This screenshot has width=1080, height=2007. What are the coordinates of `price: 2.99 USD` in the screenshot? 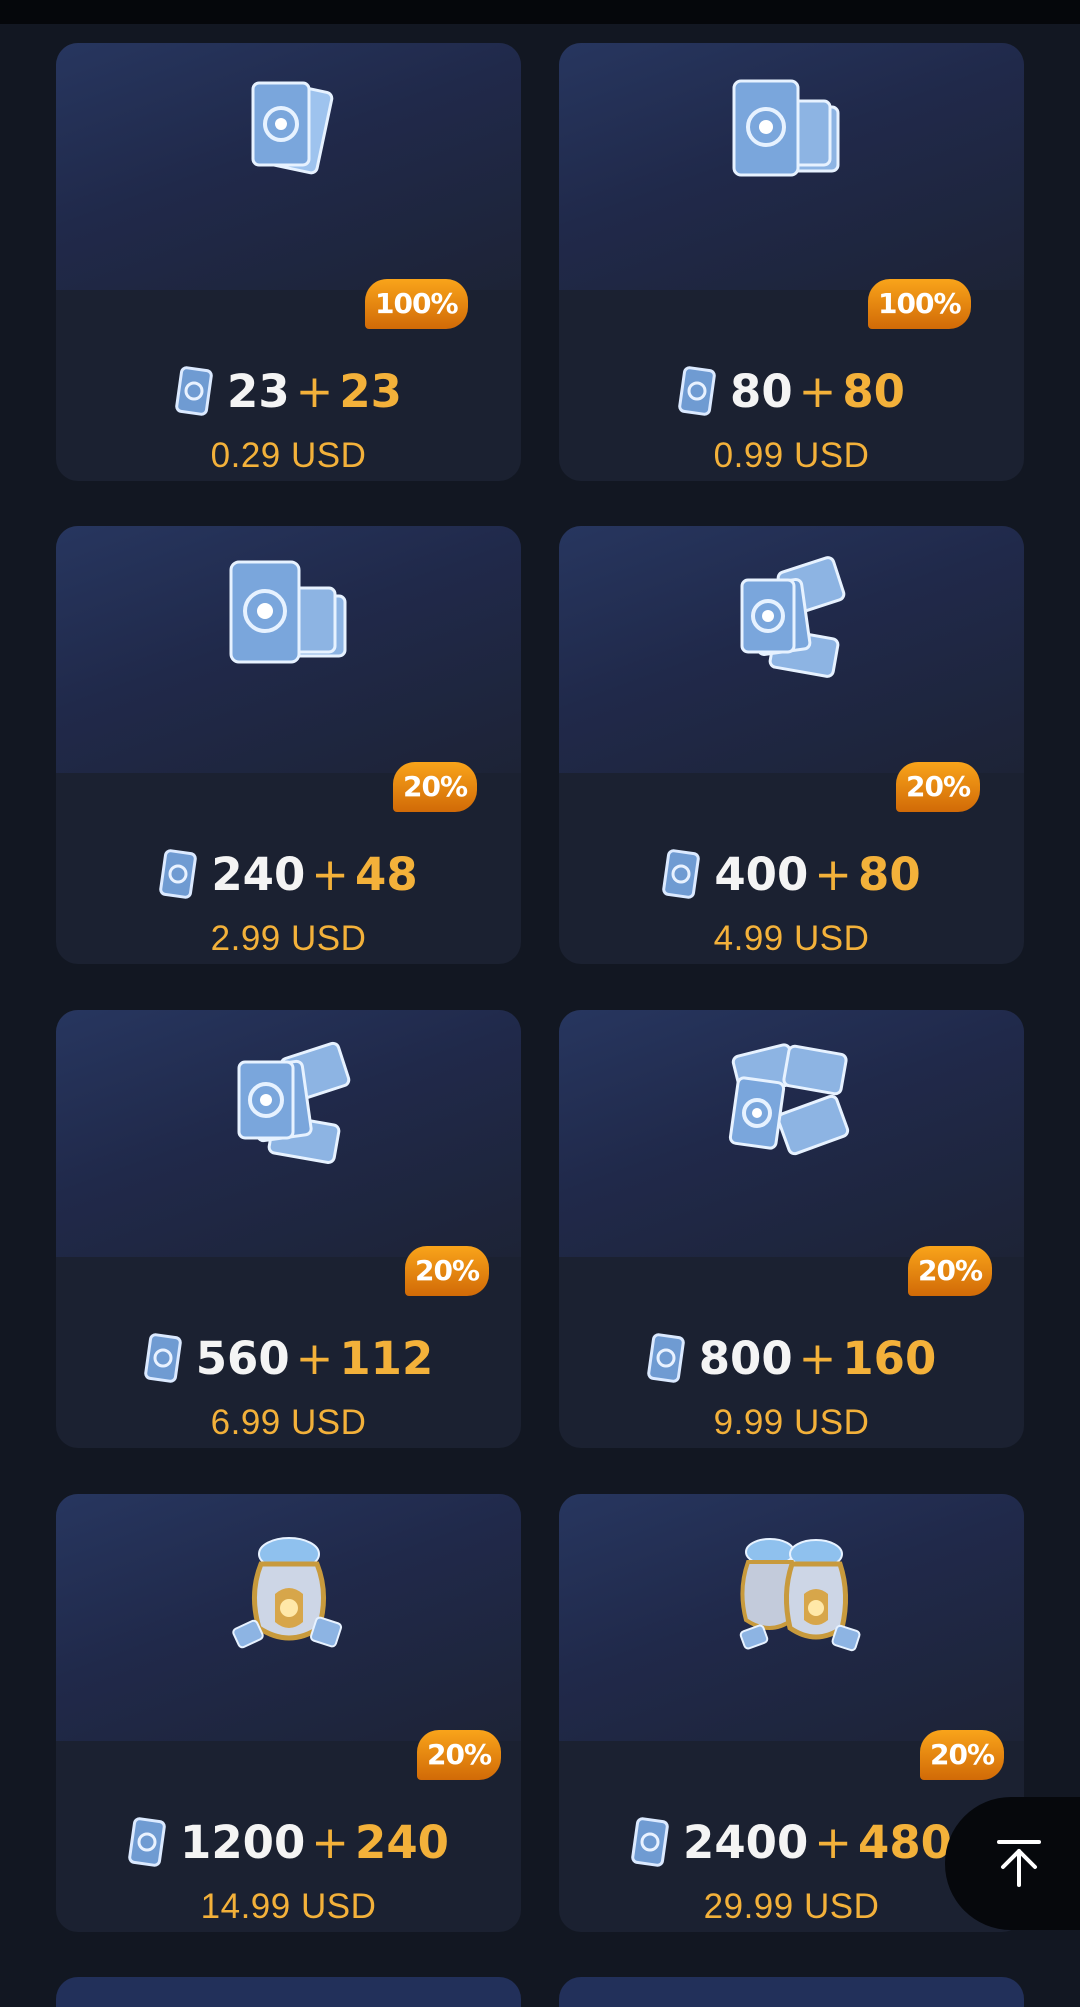 It's located at (288, 938).